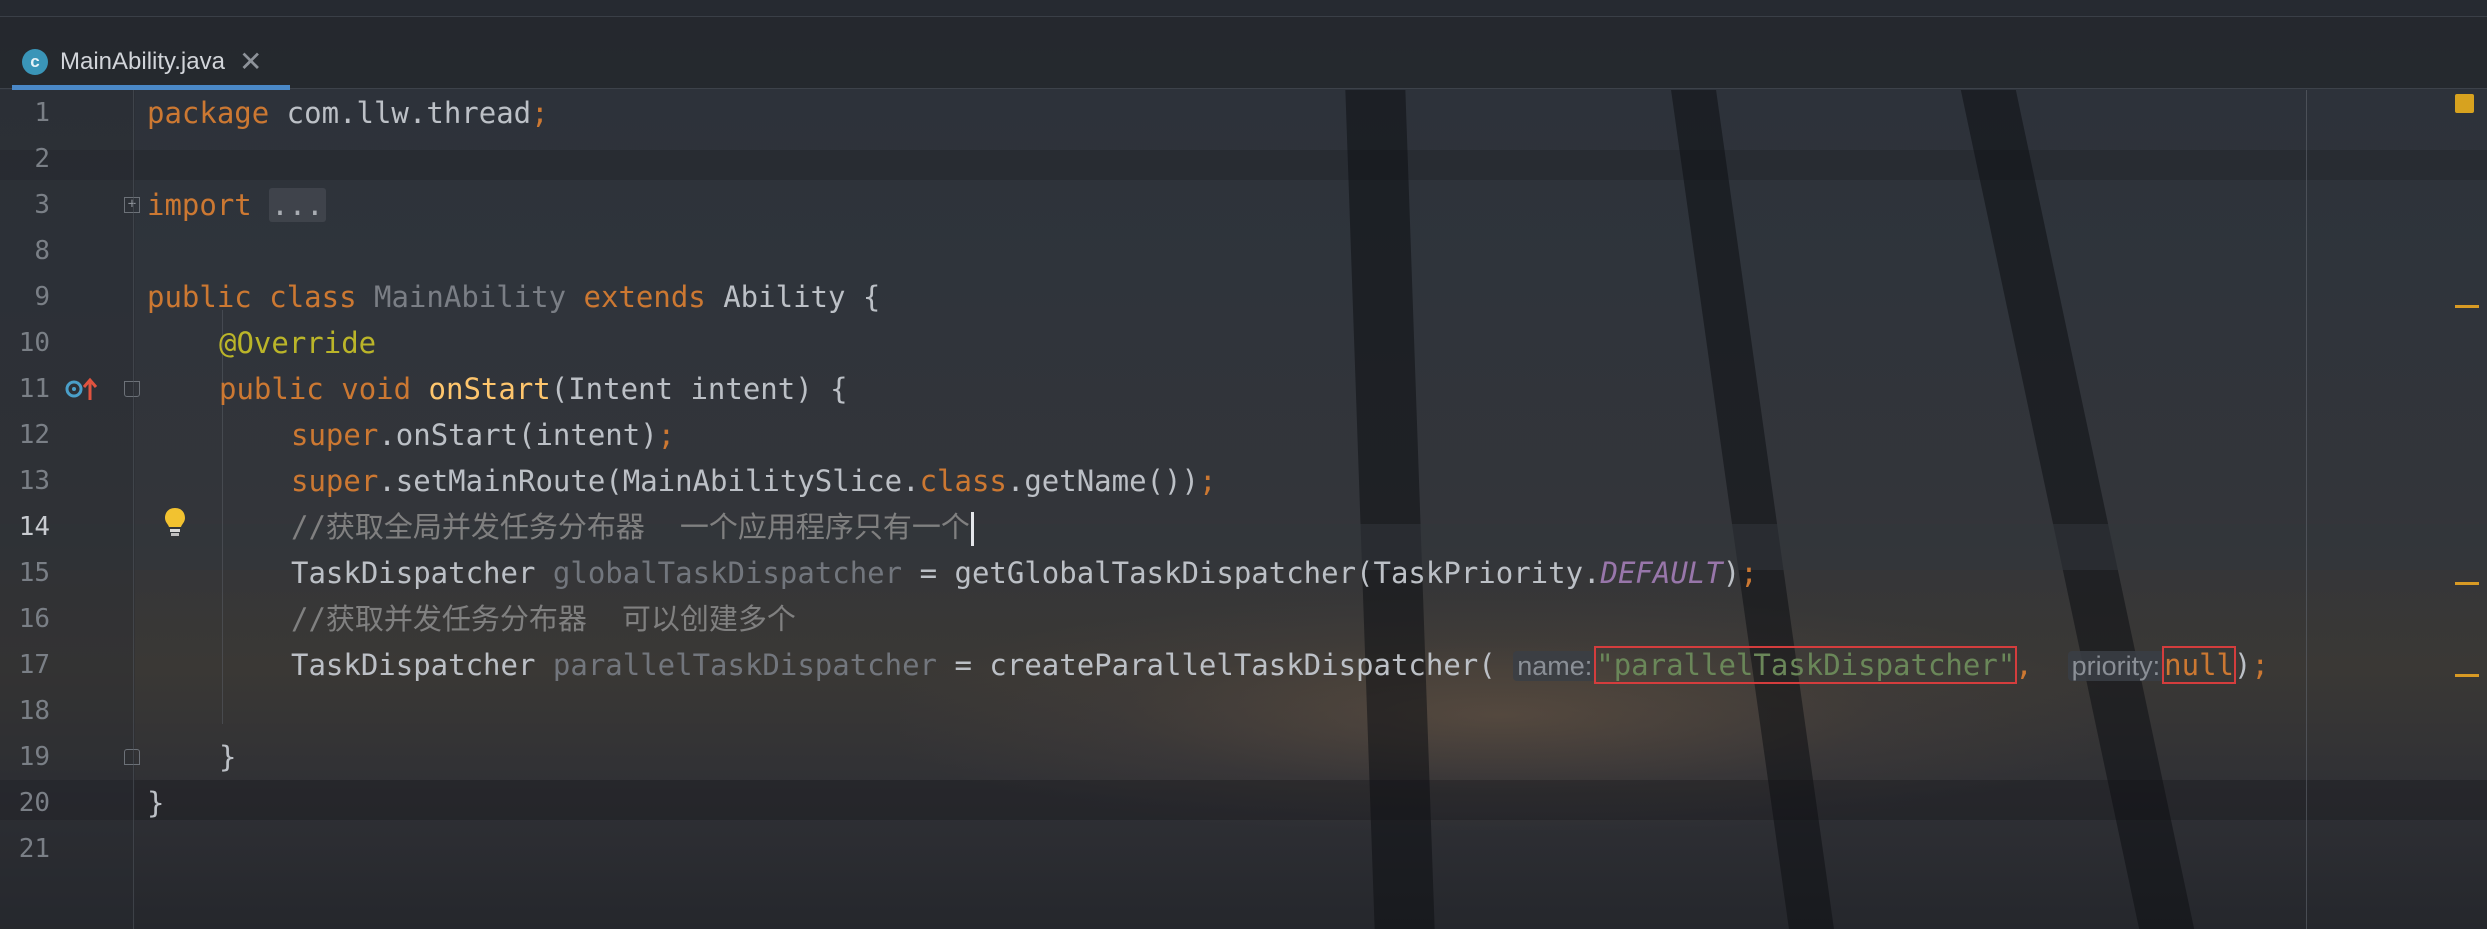 The width and height of the screenshot is (2487, 929). I want to click on line-number: 13, so click(34, 481).